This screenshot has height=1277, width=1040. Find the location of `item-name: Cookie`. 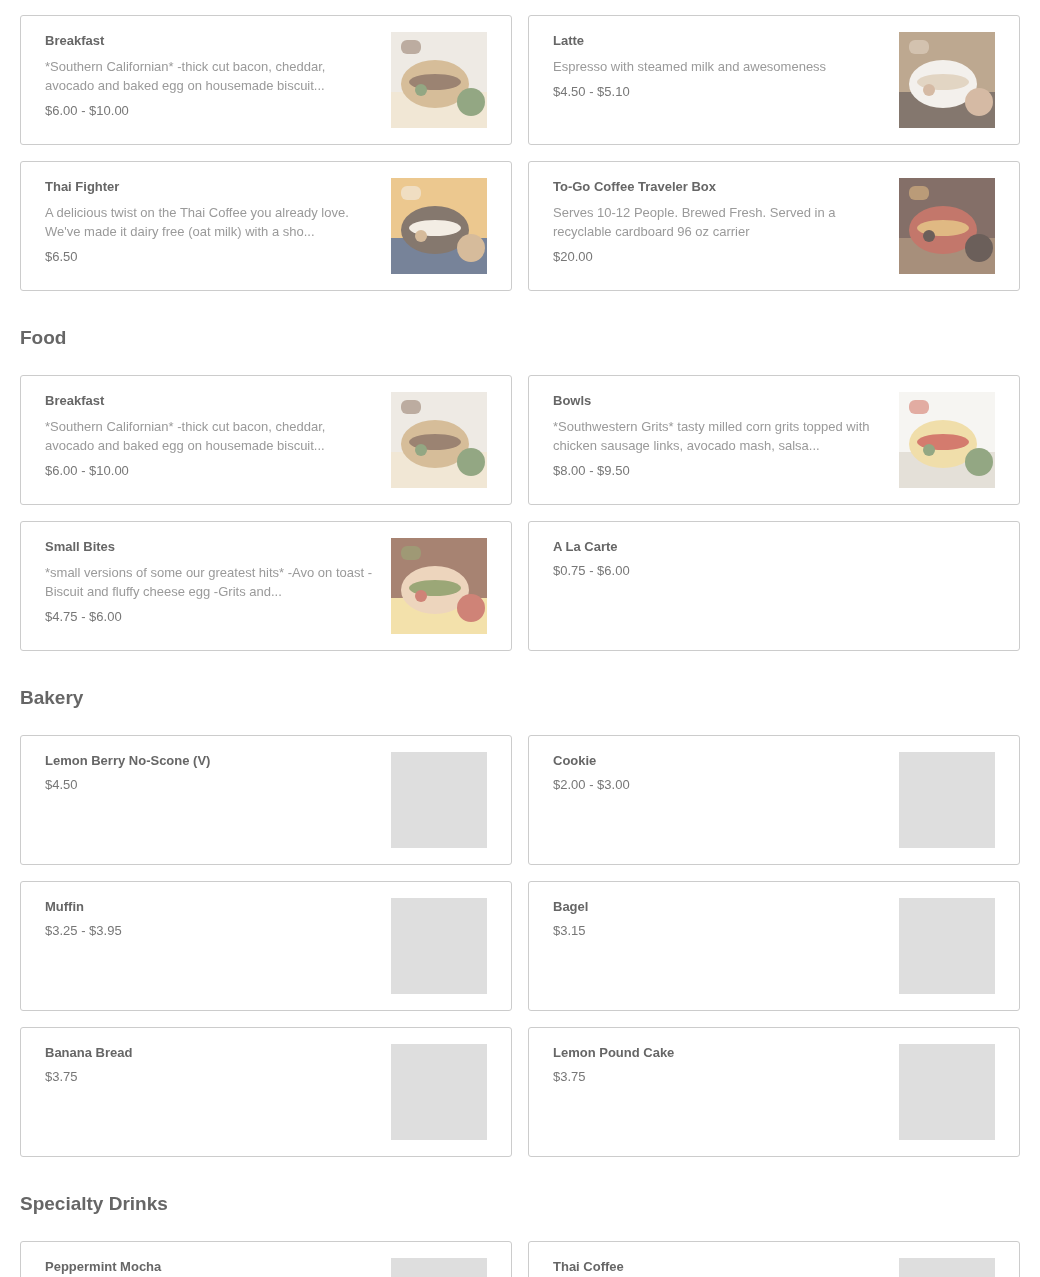

item-name: Cookie is located at coordinates (575, 761).